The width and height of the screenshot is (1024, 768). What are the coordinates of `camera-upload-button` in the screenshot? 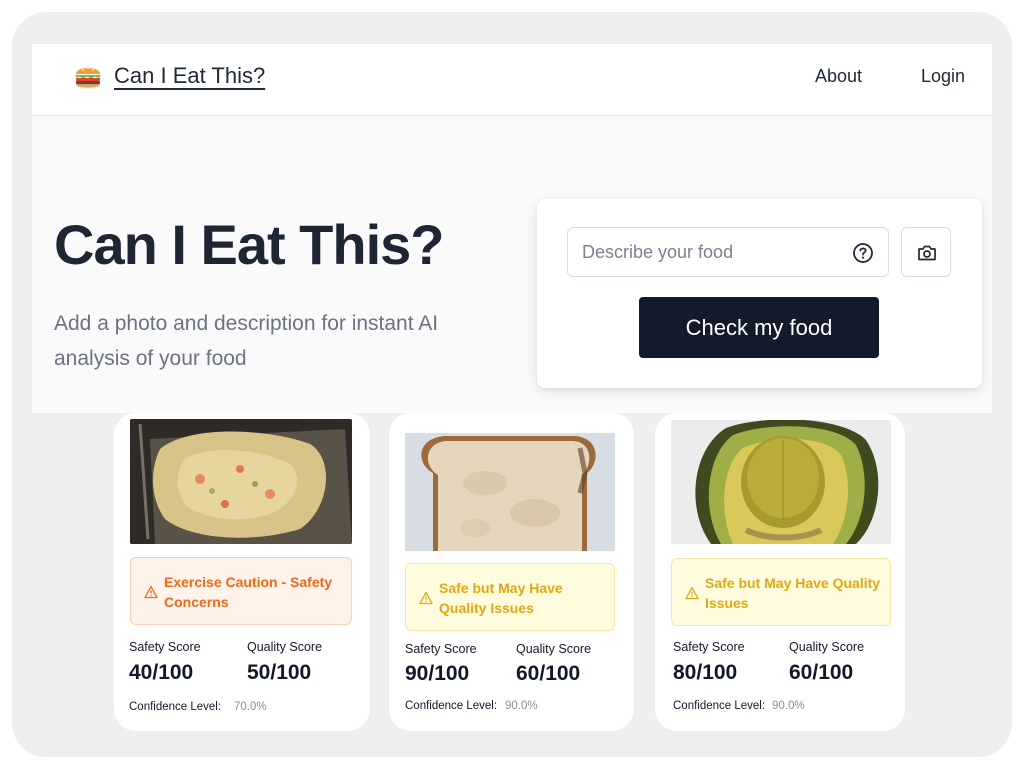 It's located at (926, 252).